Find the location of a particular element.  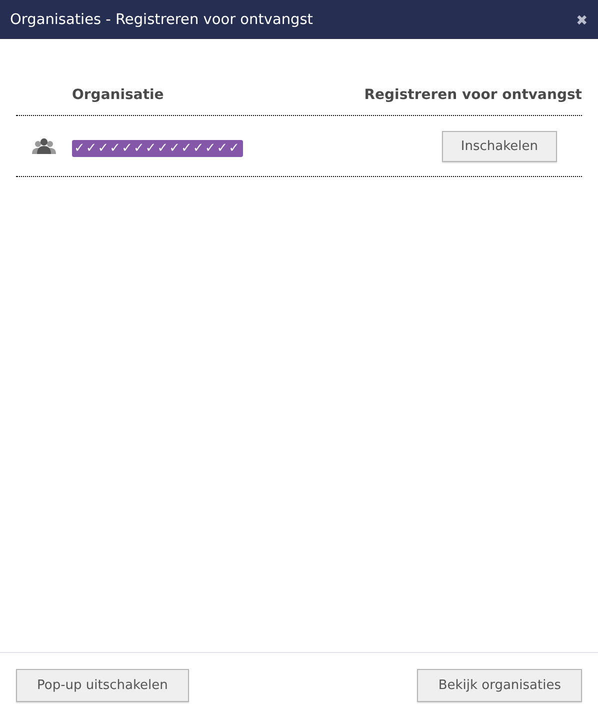

footer-button: Bekijk organisaties is located at coordinates (499, 685).